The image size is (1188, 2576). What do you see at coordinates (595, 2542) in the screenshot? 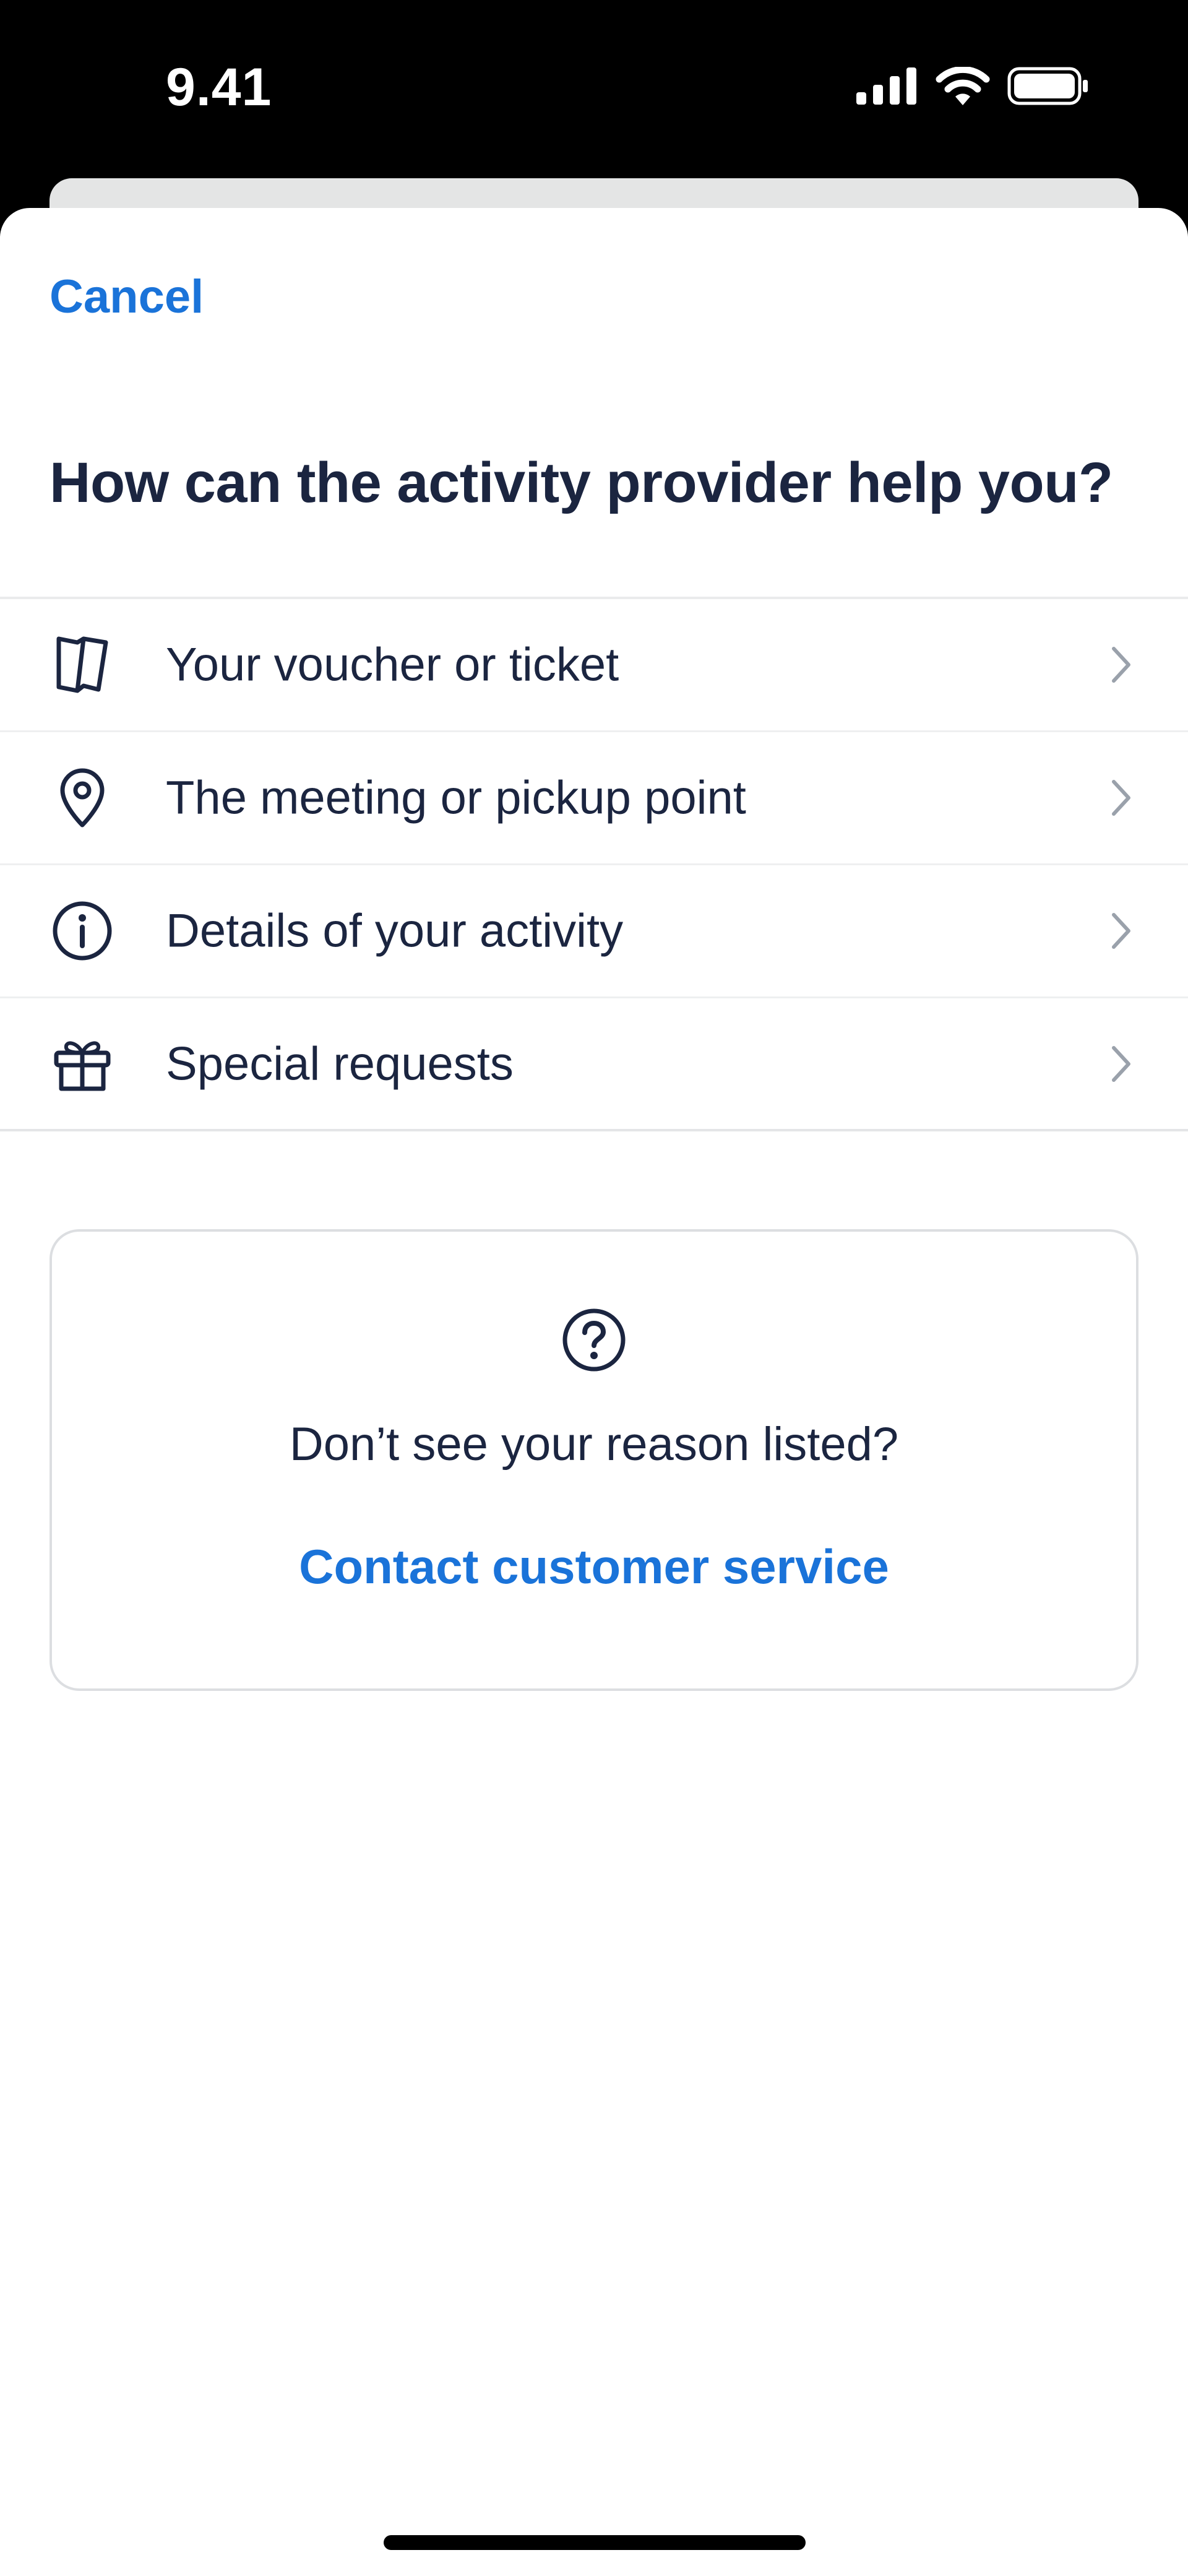
I see `home-indicator` at bounding box center [595, 2542].